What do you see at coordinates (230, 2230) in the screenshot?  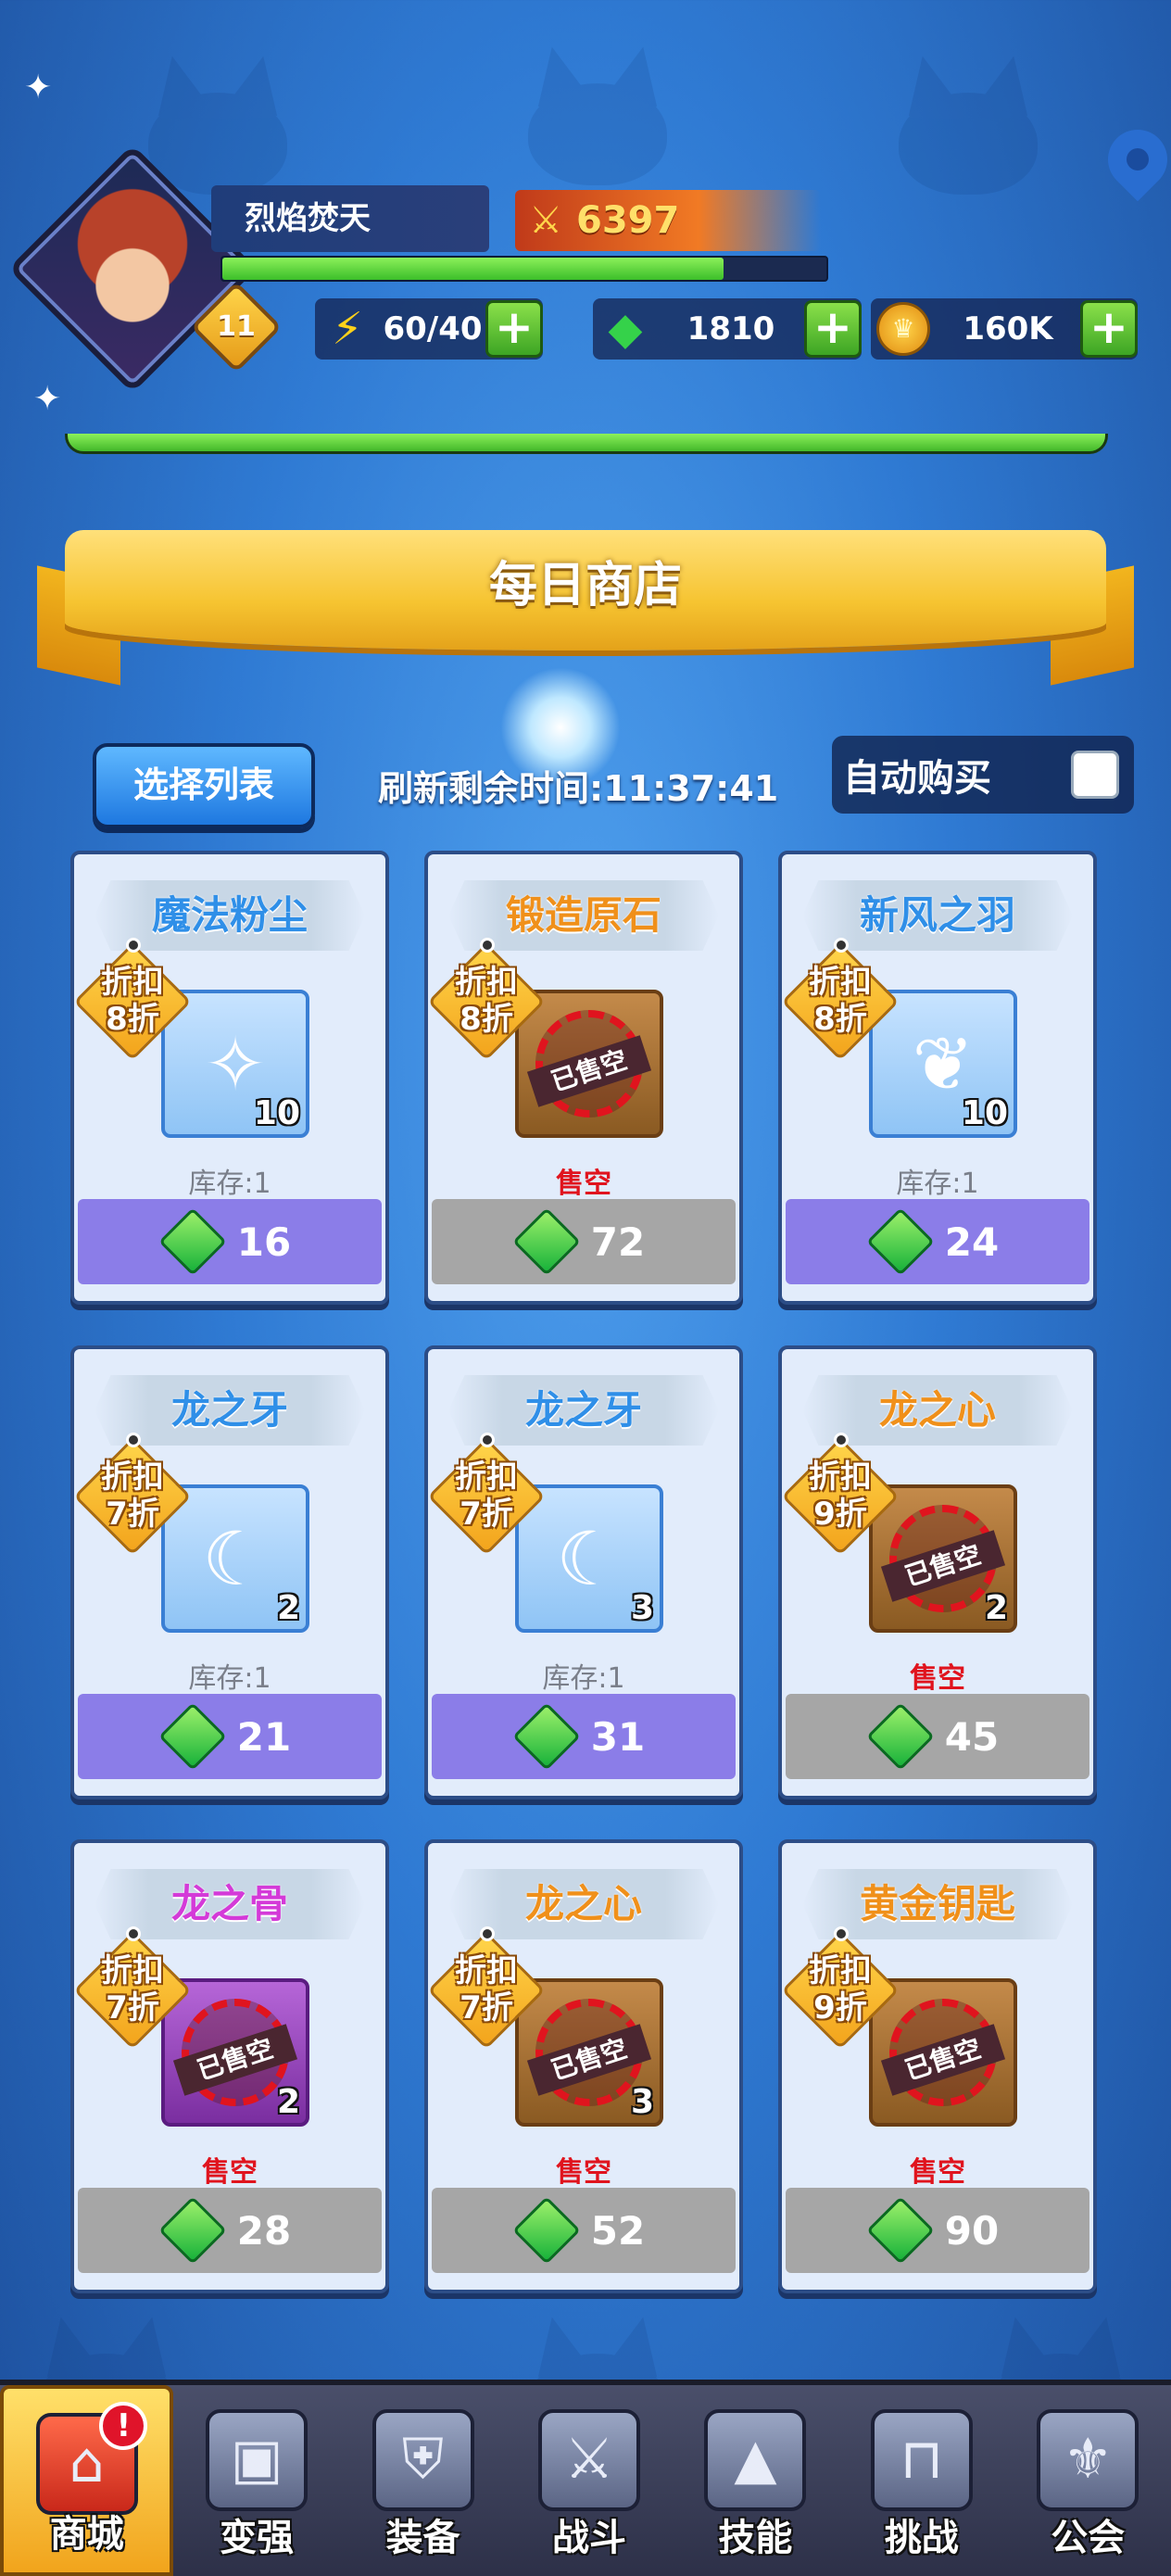 I see `buy-button: 28` at bounding box center [230, 2230].